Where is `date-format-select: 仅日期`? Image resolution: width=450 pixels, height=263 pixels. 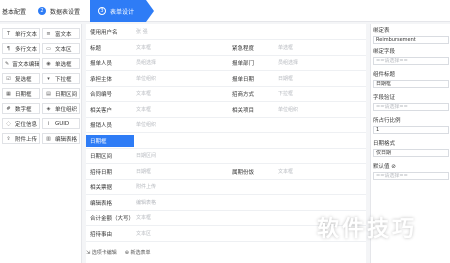
date-format-select: 仅日期 is located at coordinates (411, 153).